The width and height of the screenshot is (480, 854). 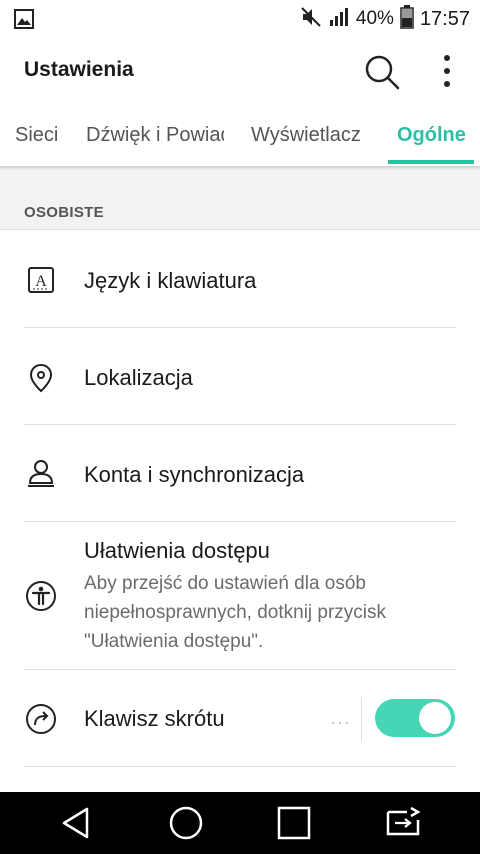 I want to click on navigation-bar, so click(x=240, y=823).